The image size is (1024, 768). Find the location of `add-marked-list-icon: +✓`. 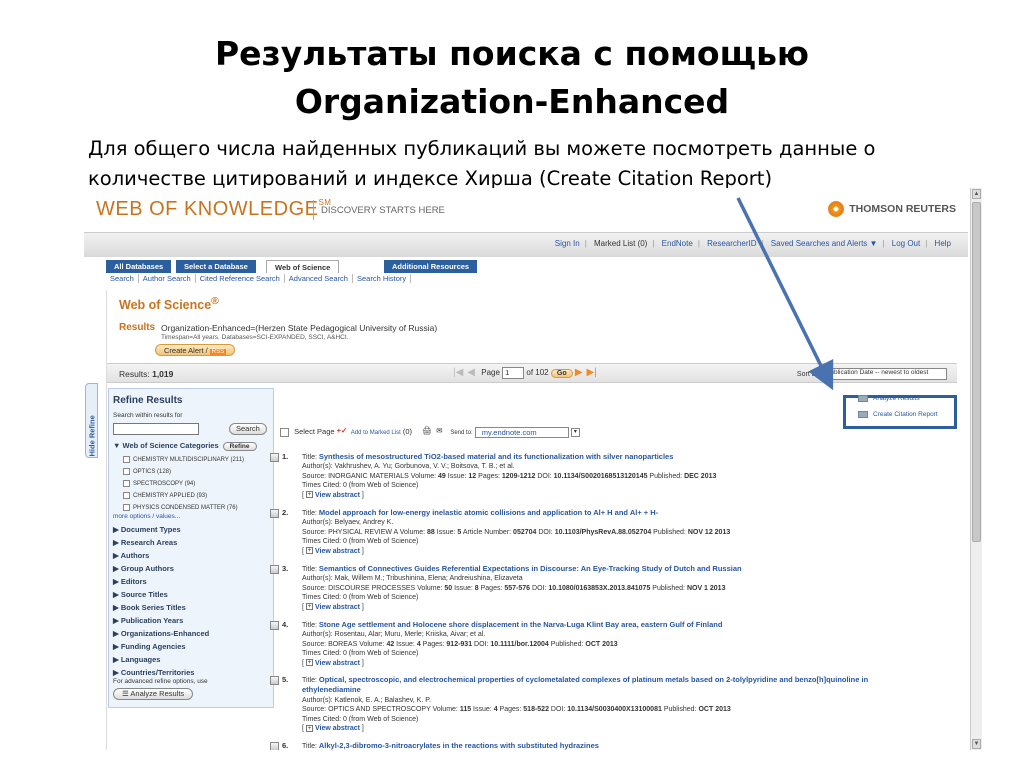

add-marked-list-icon: +✓ is located at coordinates (343, 432).